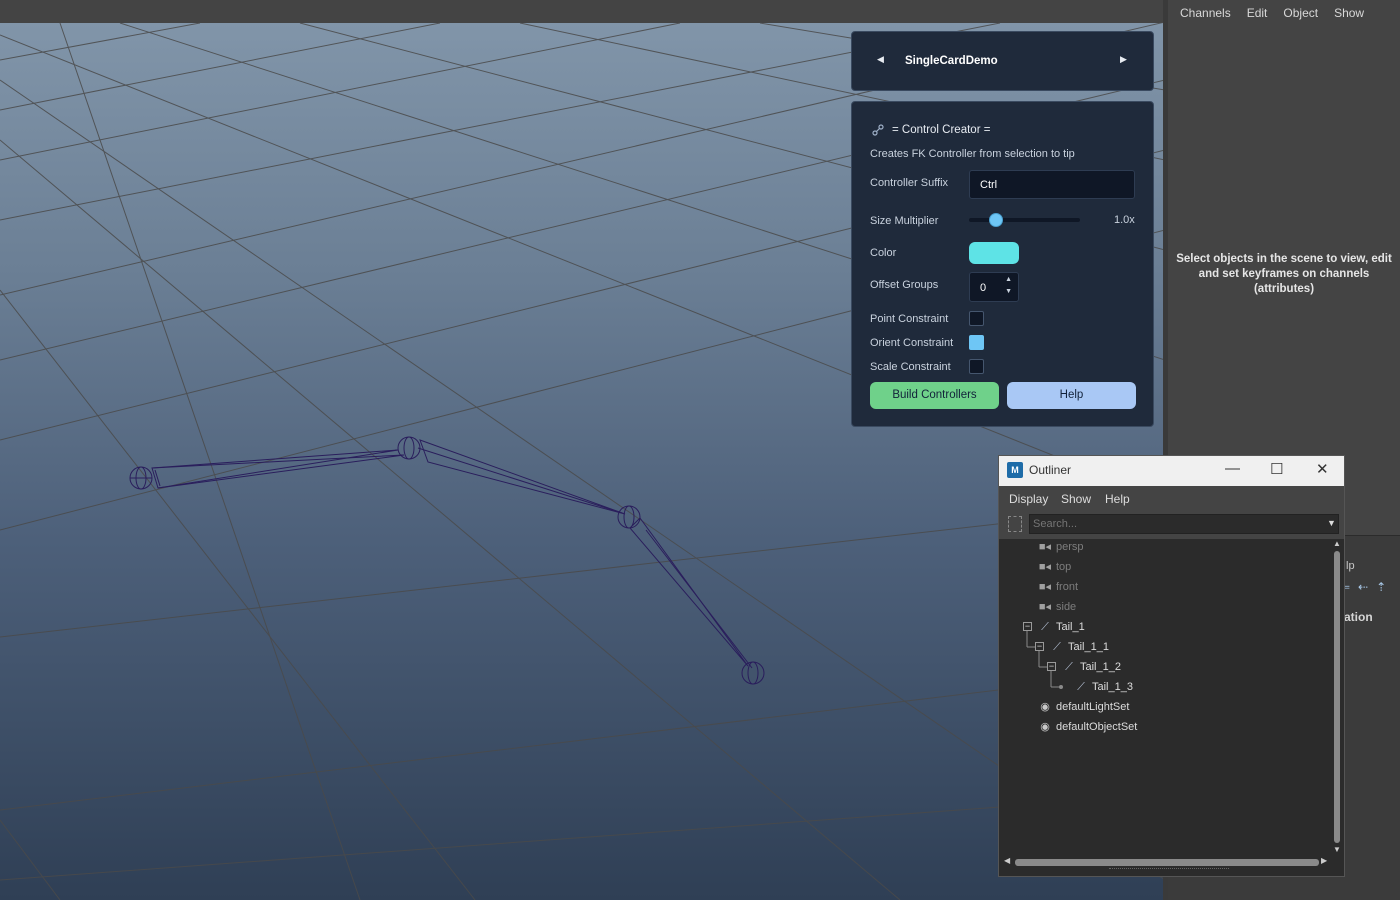  What do you see at coordinates (1112, 687) in the screenshot?
I see `item-label: Tail_1_3` at bounding box center [1112, 687].